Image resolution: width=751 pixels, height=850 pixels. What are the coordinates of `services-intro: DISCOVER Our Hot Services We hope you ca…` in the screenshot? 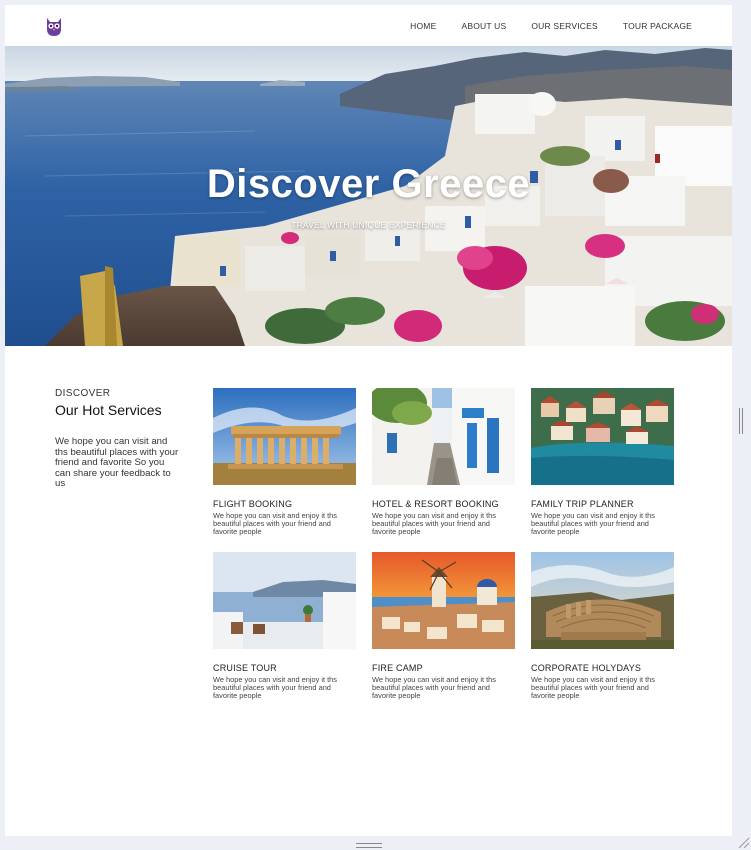 It's located at (117, 439).